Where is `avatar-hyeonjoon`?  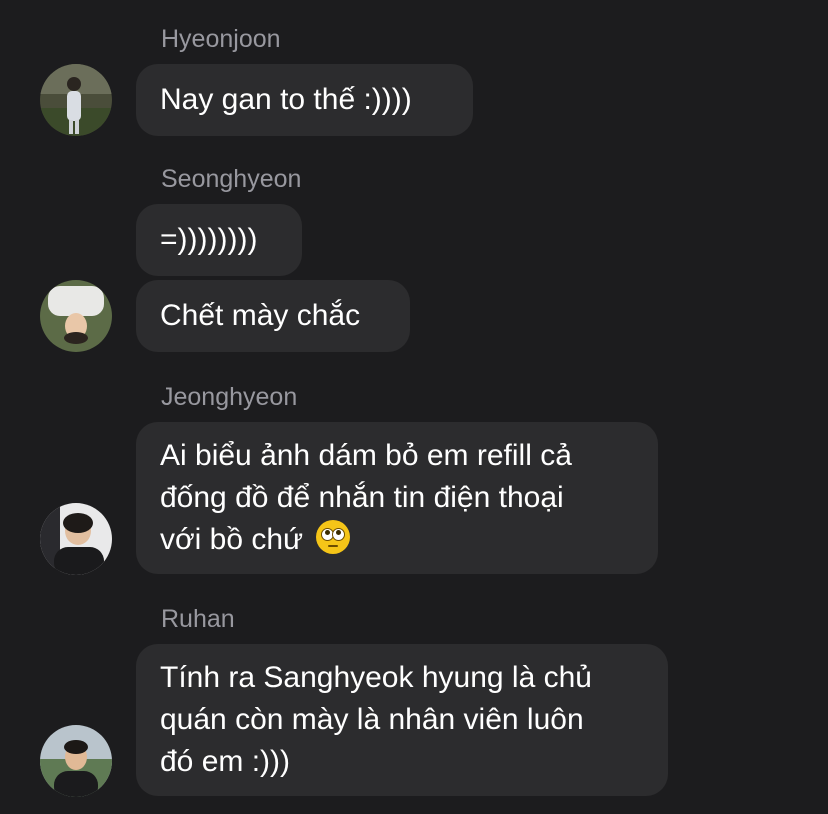
avatar-hyeonjoon is located at coordinates (76, 100).